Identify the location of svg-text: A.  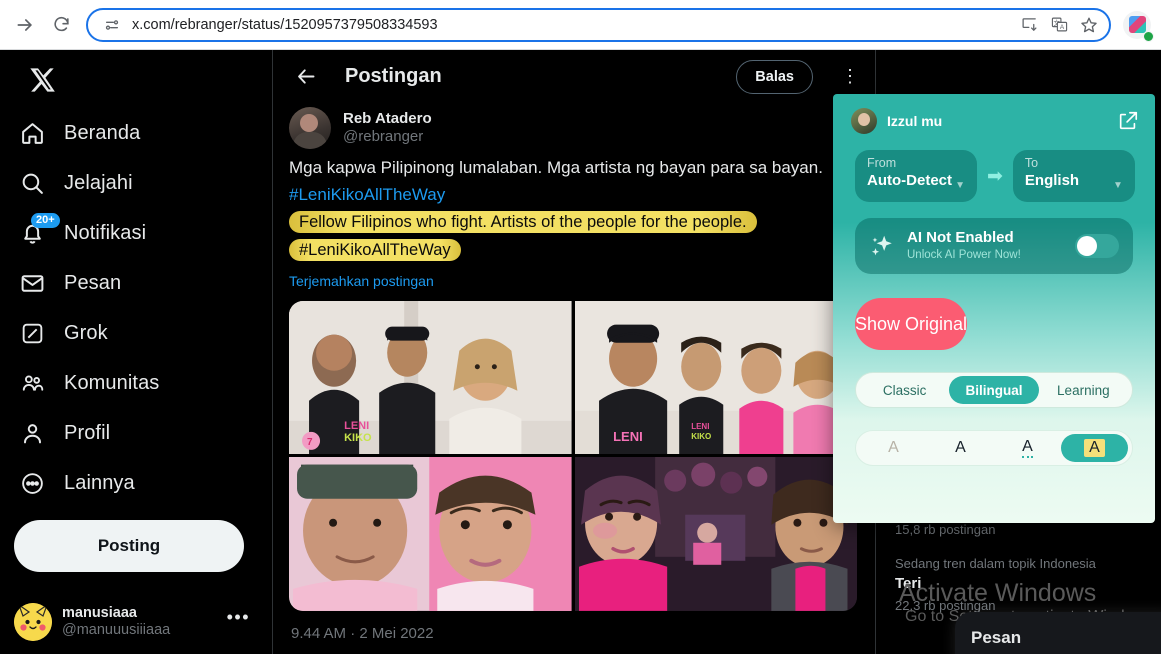
(1061, 27).